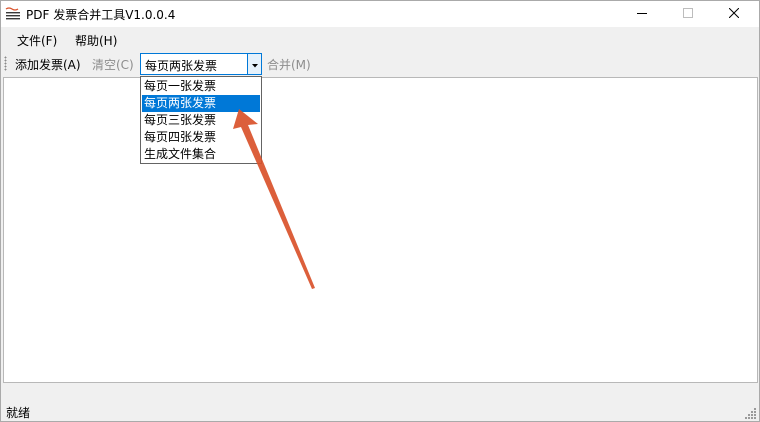 The height and width of the screenshot is (422, 760). I want to click on dropdown-option-file-collection: 生成文件集合, so click(201, 154).